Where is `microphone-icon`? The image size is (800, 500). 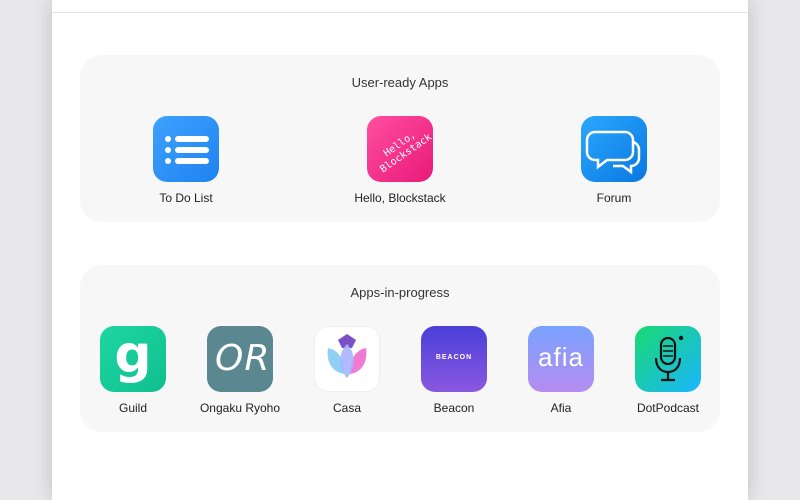 microphone-icon is located at coordinates (668, 359).